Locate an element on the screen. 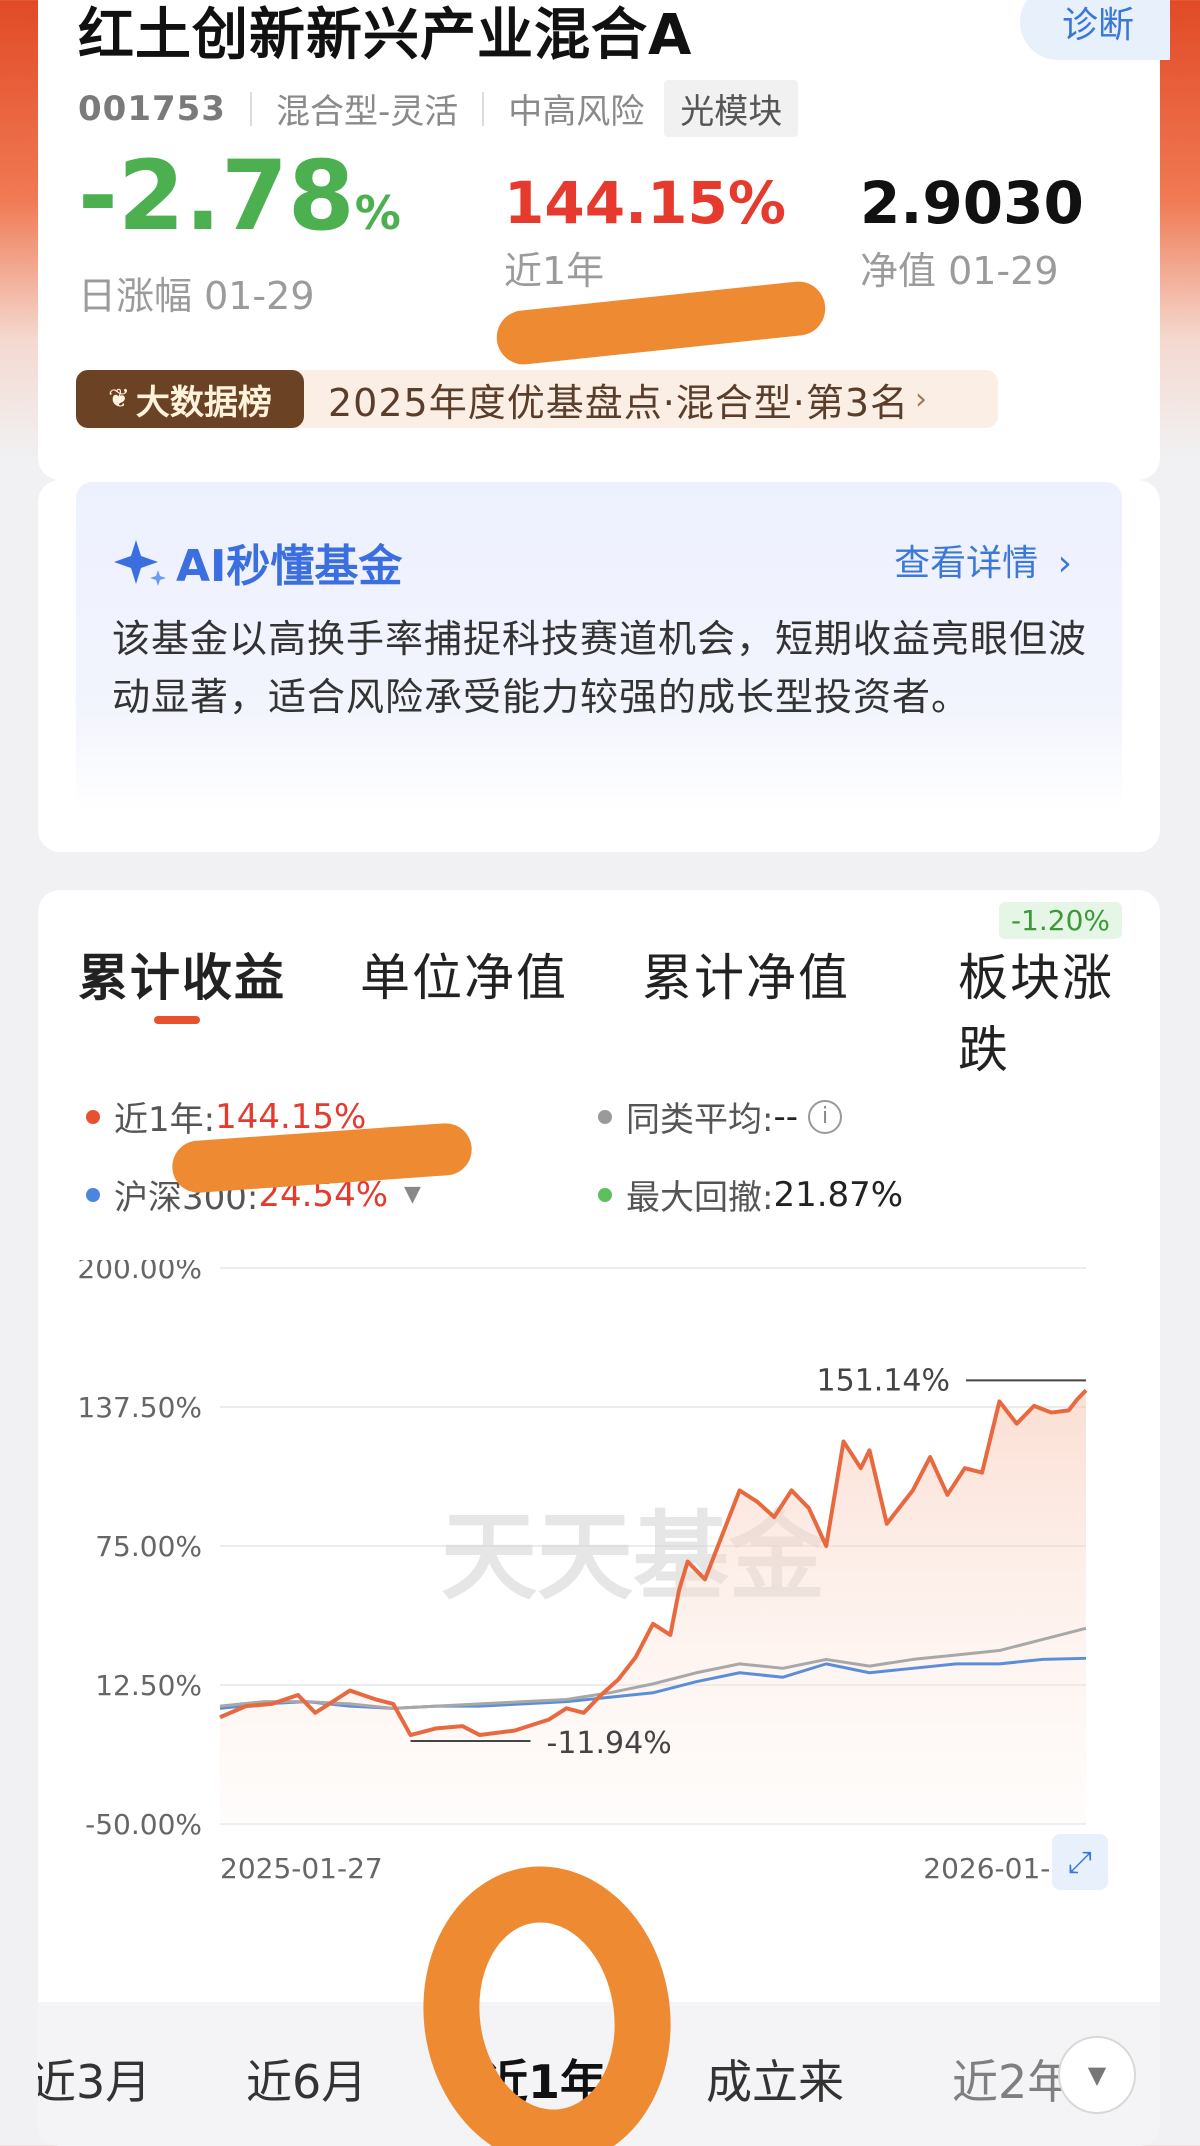 The width and height of the screenshot is (1200, 2146). risk-level: 中高风险 is located at coordinates (576, 112).